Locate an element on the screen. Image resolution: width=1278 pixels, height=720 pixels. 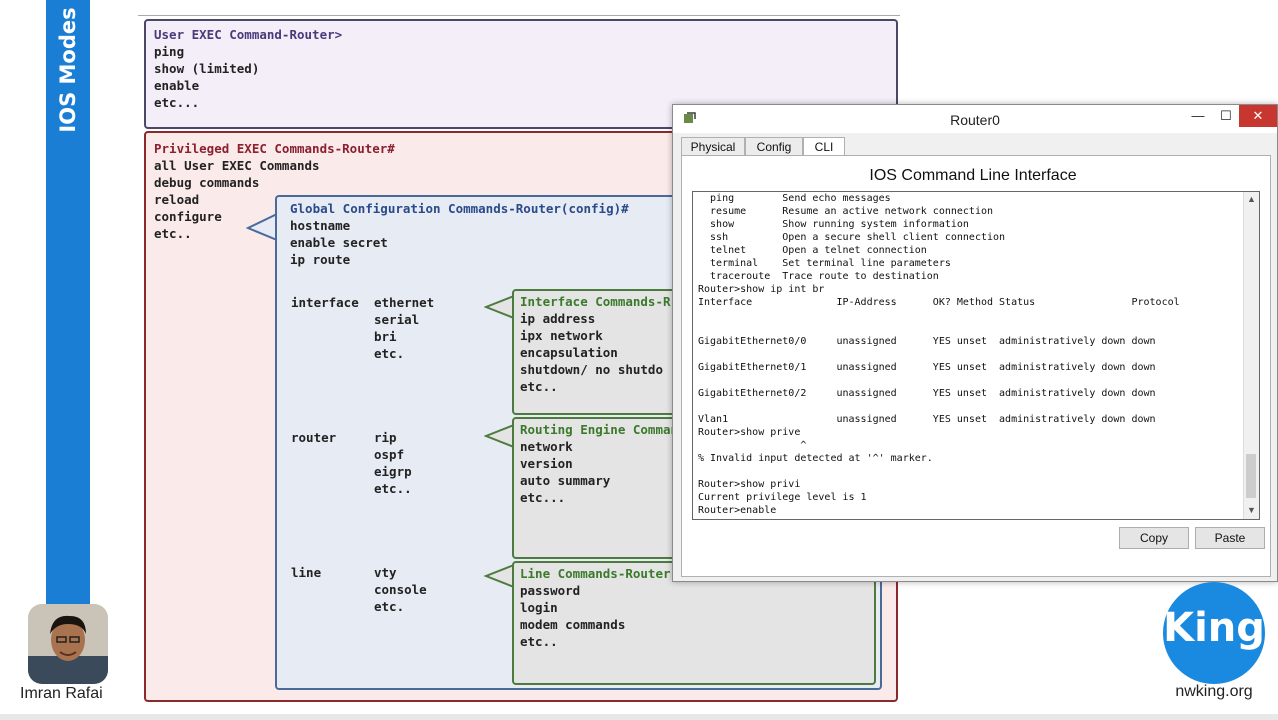
cli-heading: IOS Command Line Interface is located at coordinates (973, 175).